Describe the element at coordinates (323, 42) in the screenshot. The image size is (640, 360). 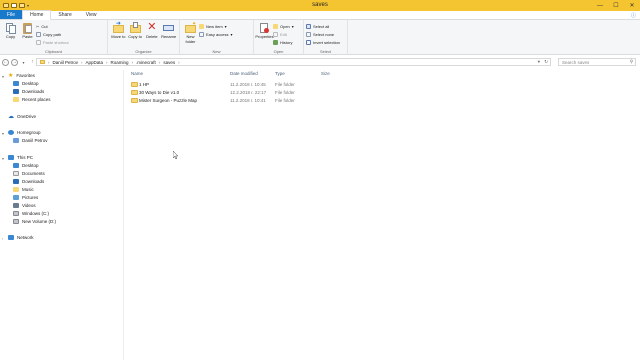
I see `invert-selection-button: Invert selection` at that location.